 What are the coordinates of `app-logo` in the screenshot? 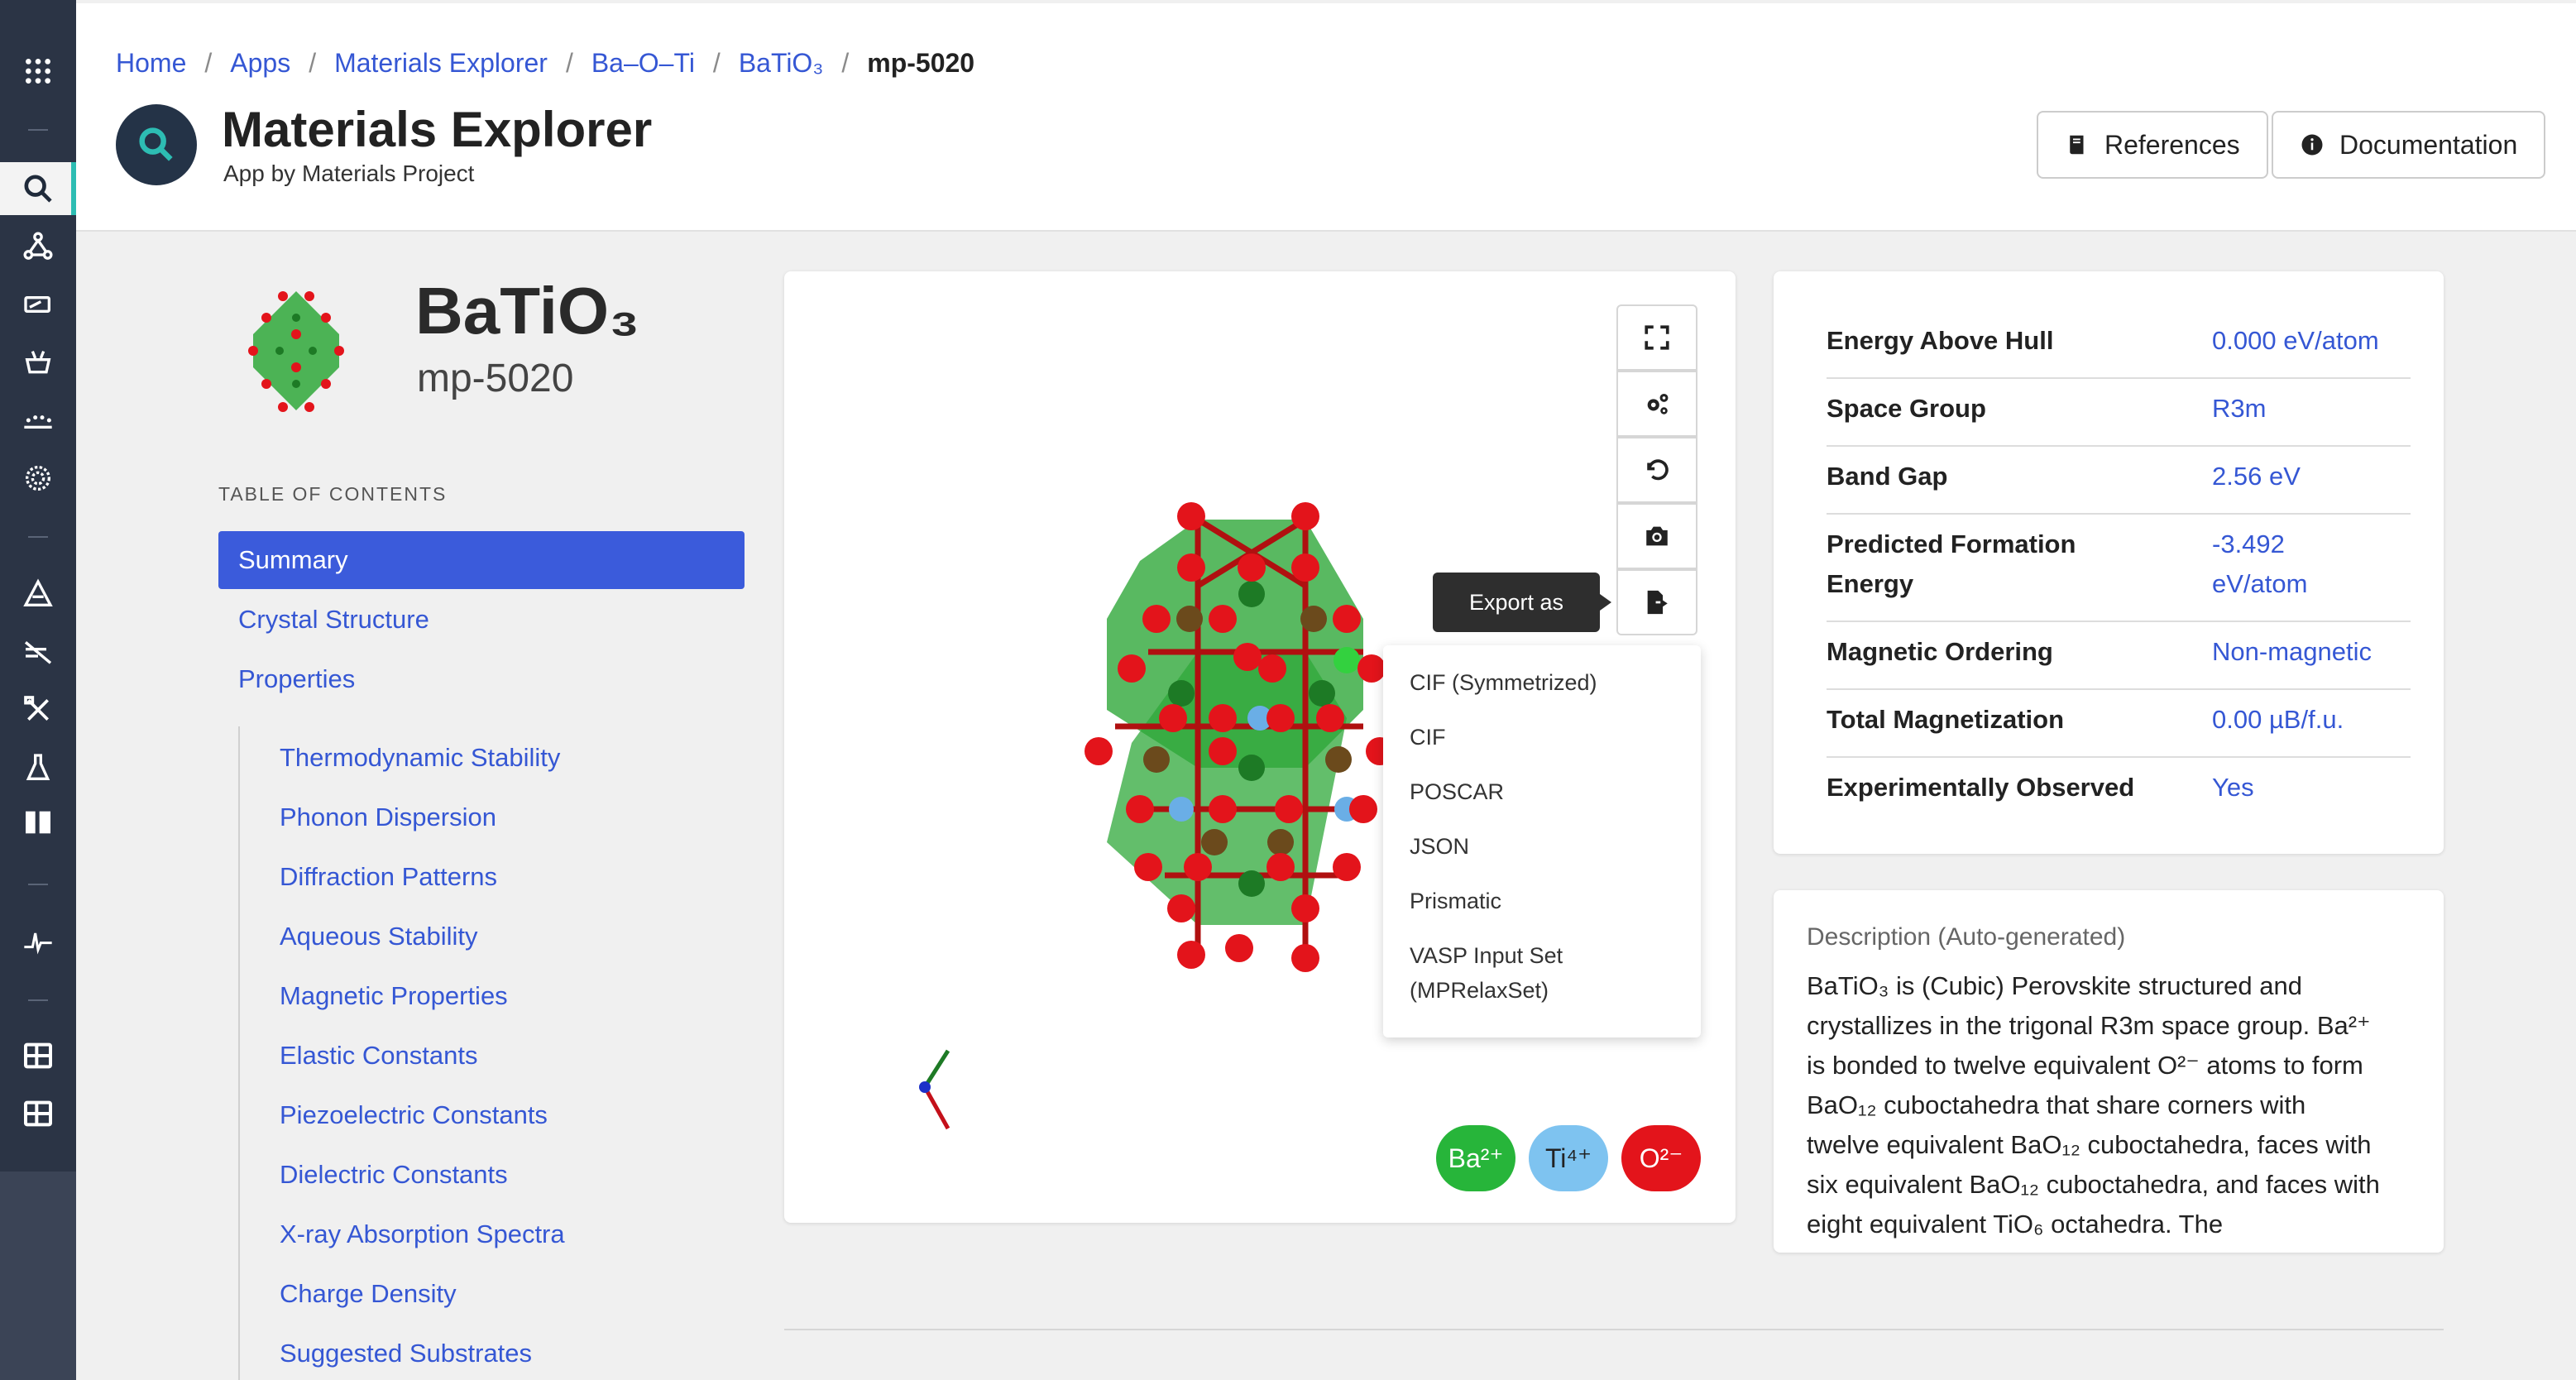 It's located at (156, 144).